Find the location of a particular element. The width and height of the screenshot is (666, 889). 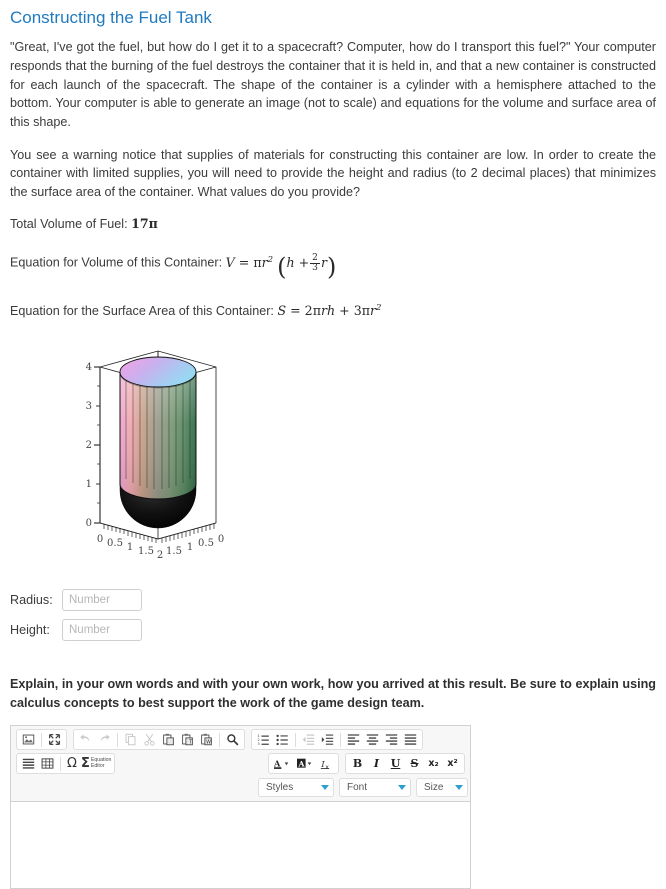

font-select: Font is located at coordinates (375, 788).